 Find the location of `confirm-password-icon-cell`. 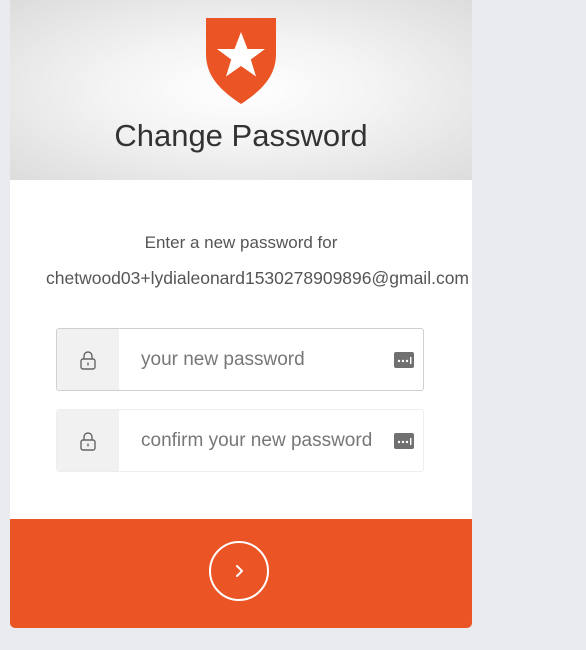

confirm-password-icon-cell is located at coordinates (88, 440).